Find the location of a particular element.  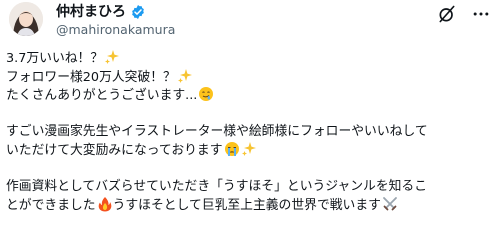

more-options-icon is located at coordinates (481, 14).